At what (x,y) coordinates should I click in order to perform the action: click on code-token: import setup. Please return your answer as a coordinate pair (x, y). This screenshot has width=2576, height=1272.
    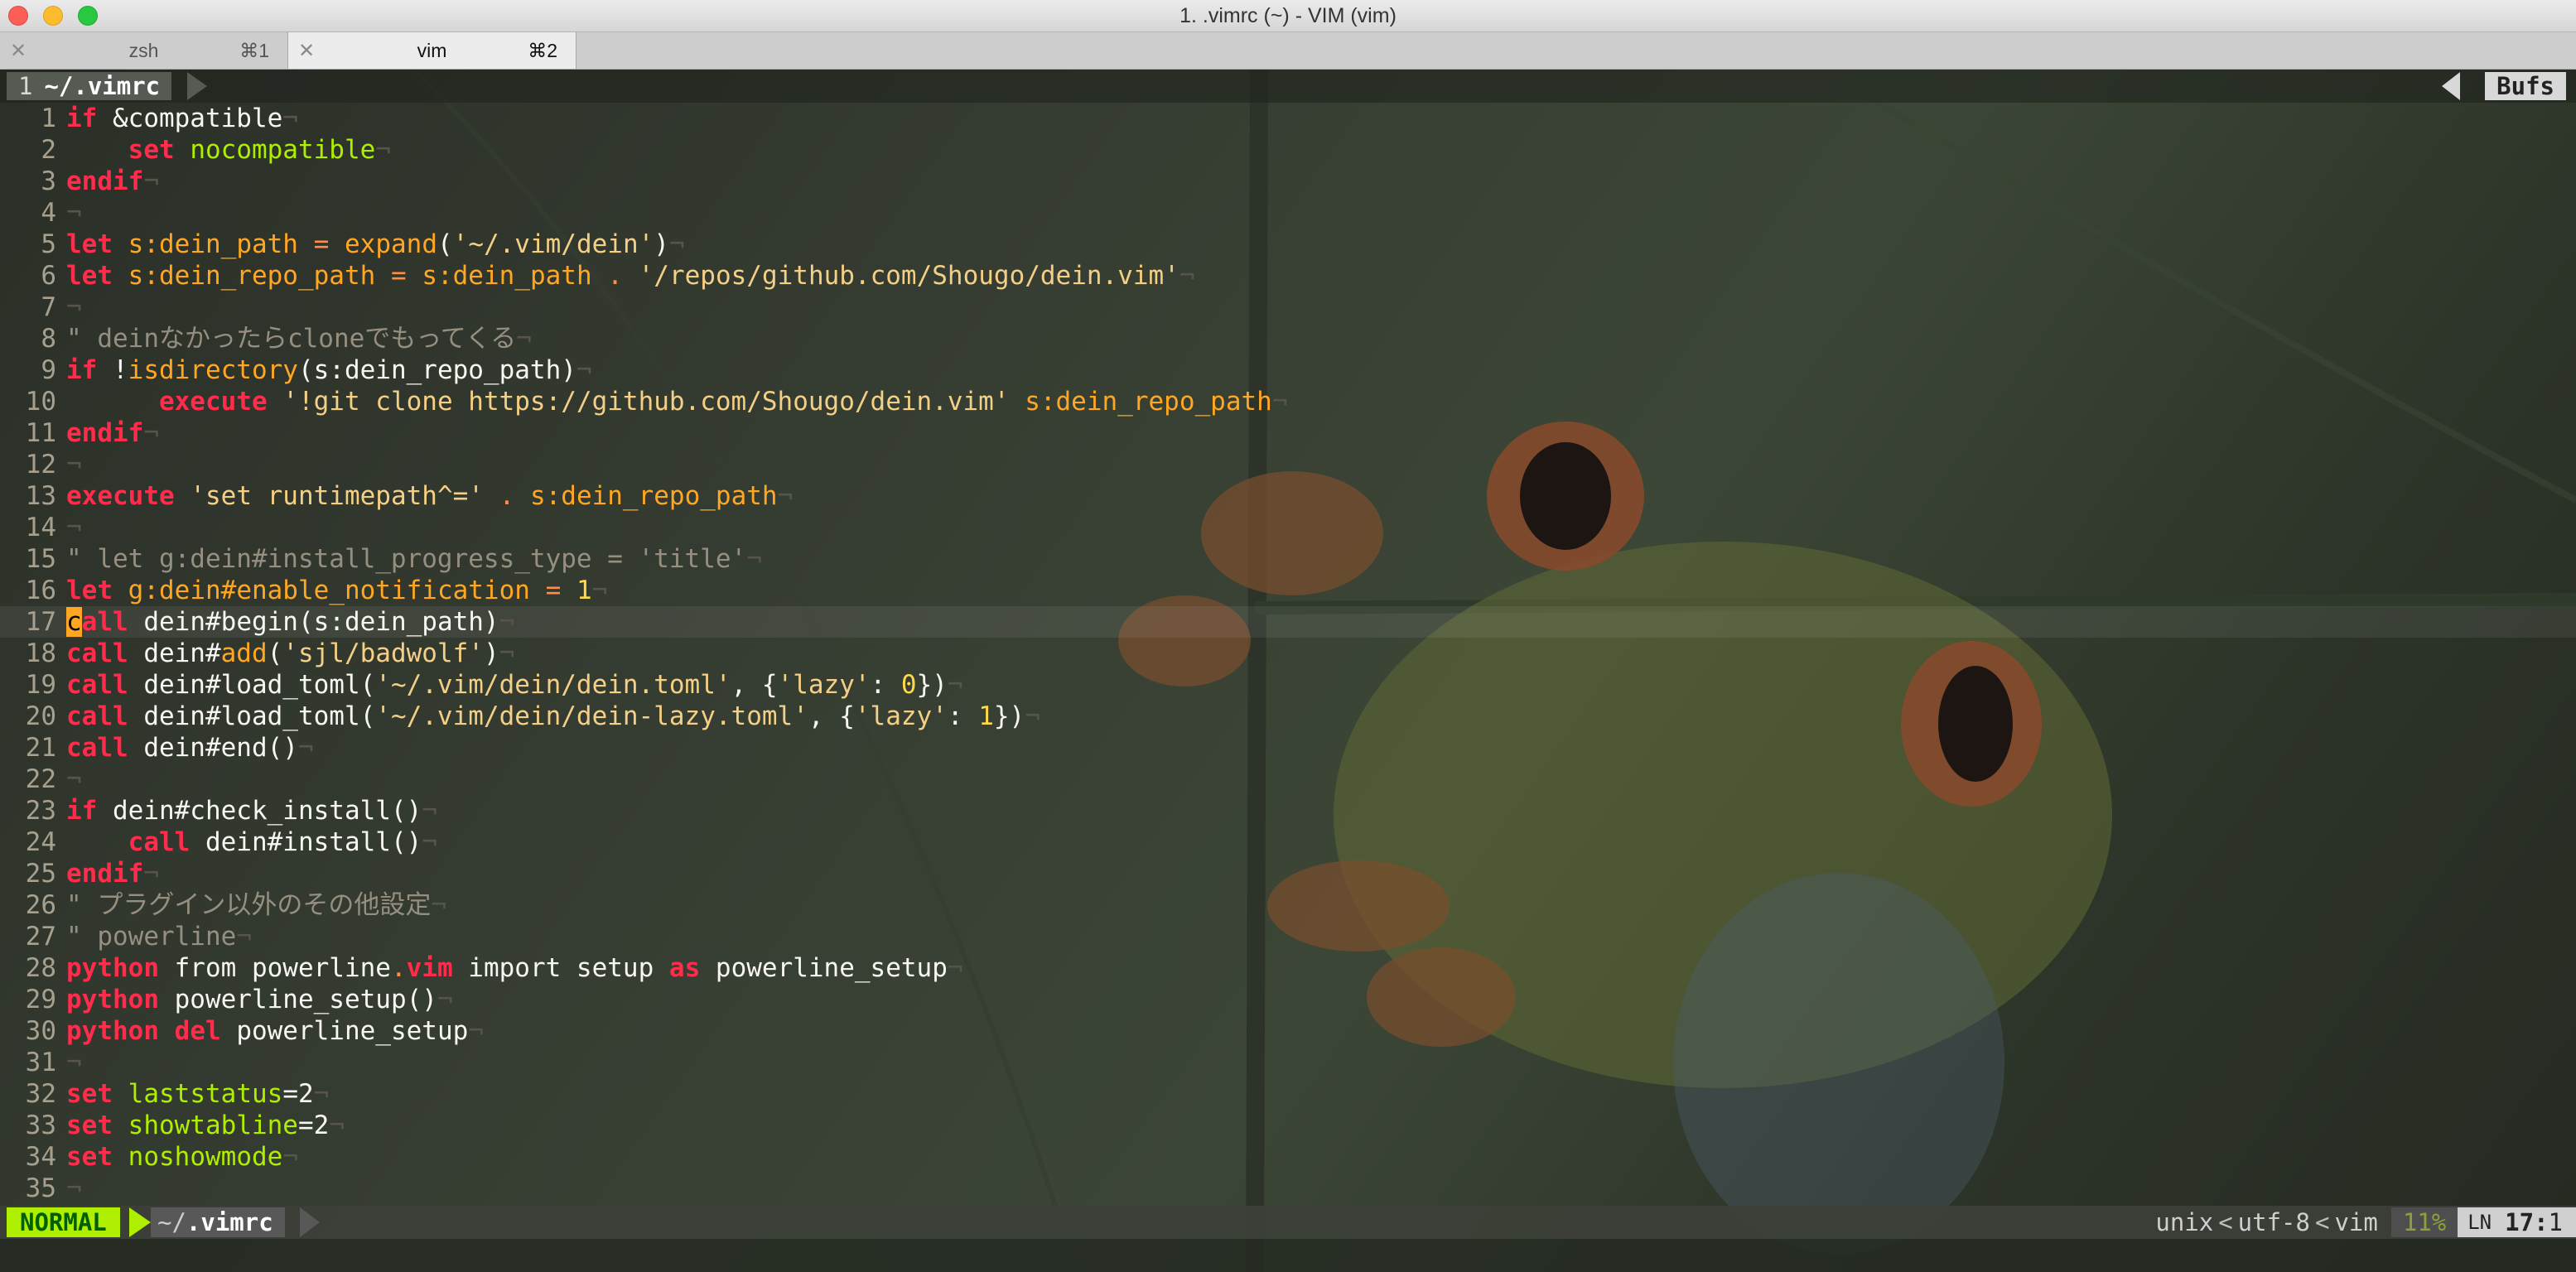
    Looking at the image, I should click on (560, 968).